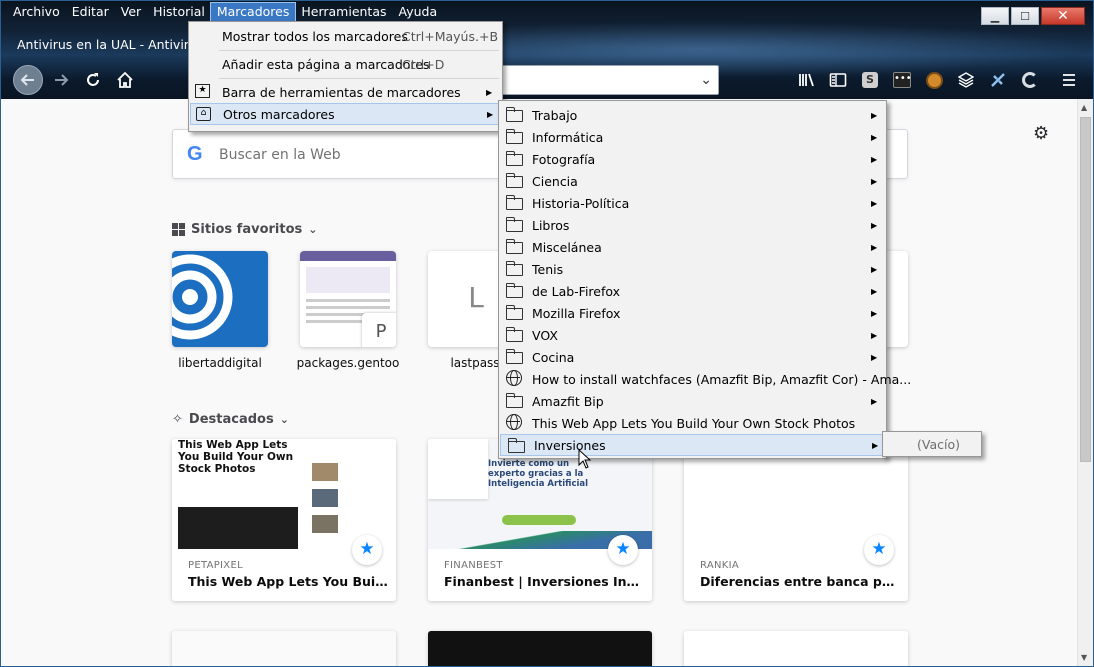 This screenshot has height=667, width=1094. Describe the element at coordinates (692, 291) in the screenshot. I see `bookmark-folder-item: de Lab-Firefox ▶` at that location.